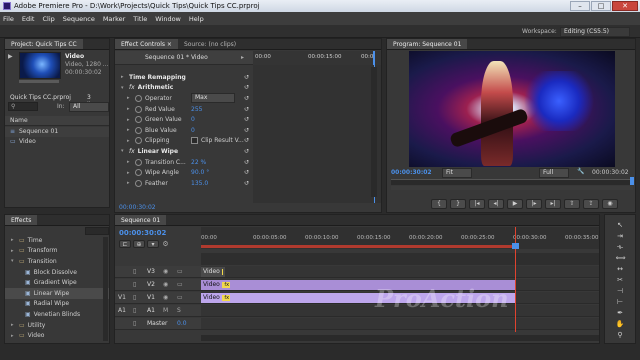 This screenshot has height=360, width=640. I want to click on selection-tool-icon: ↖, so click(620, 225).